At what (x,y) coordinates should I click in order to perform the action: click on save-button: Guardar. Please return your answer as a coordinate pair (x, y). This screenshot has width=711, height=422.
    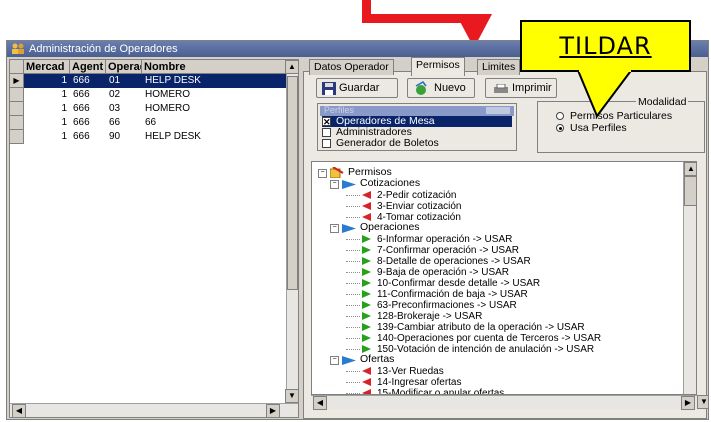
    Looking at the image, I should click on (357, 88).